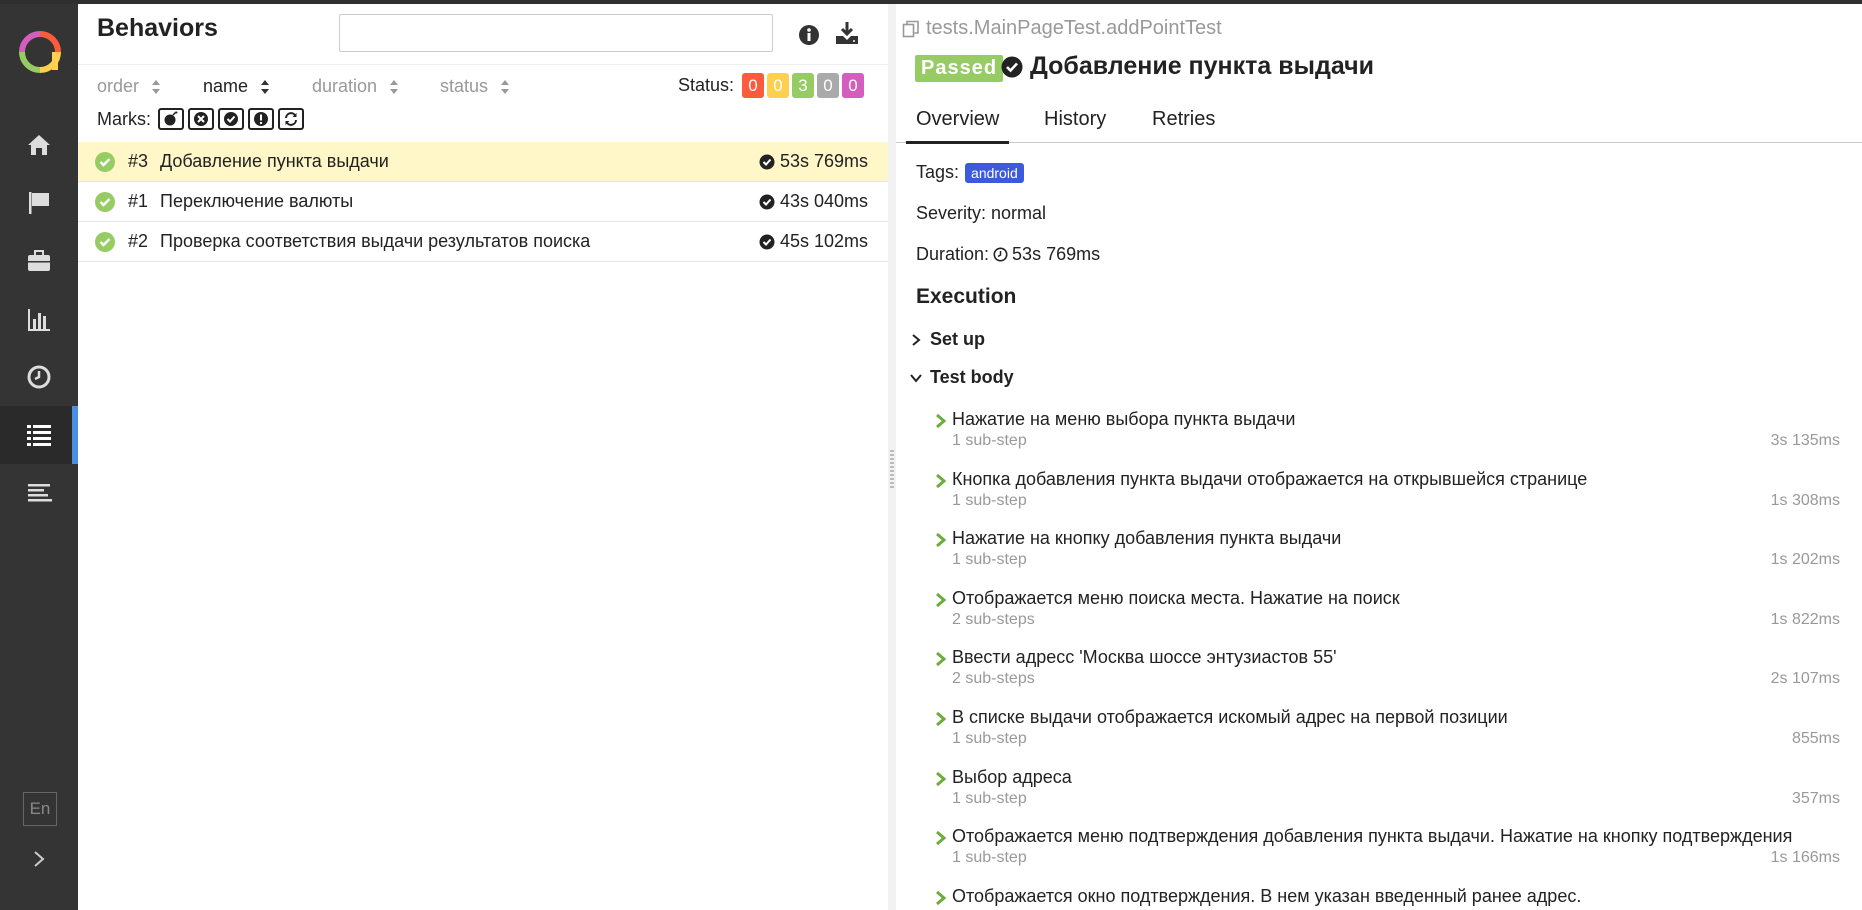 Image resolution: width=1862 pixels, height=910 pixels. I want to click on sort-duration: duration, so click(355, 86).